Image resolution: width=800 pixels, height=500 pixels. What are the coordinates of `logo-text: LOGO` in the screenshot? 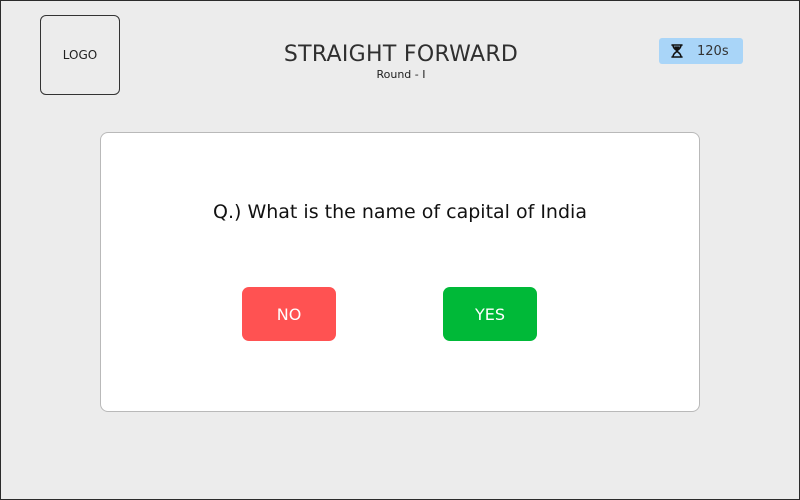 It's located at (80, 55).